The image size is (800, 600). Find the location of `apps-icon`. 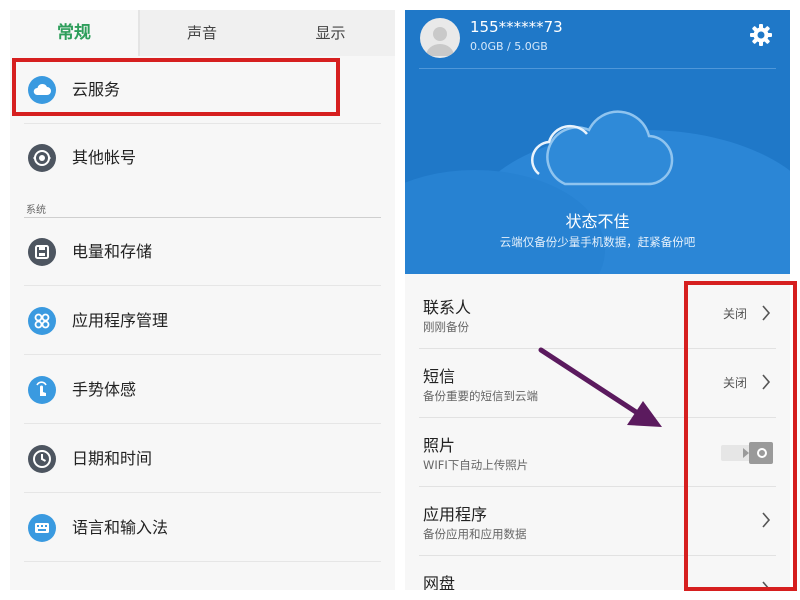

apps-icon is located at coordinates (42, 321).